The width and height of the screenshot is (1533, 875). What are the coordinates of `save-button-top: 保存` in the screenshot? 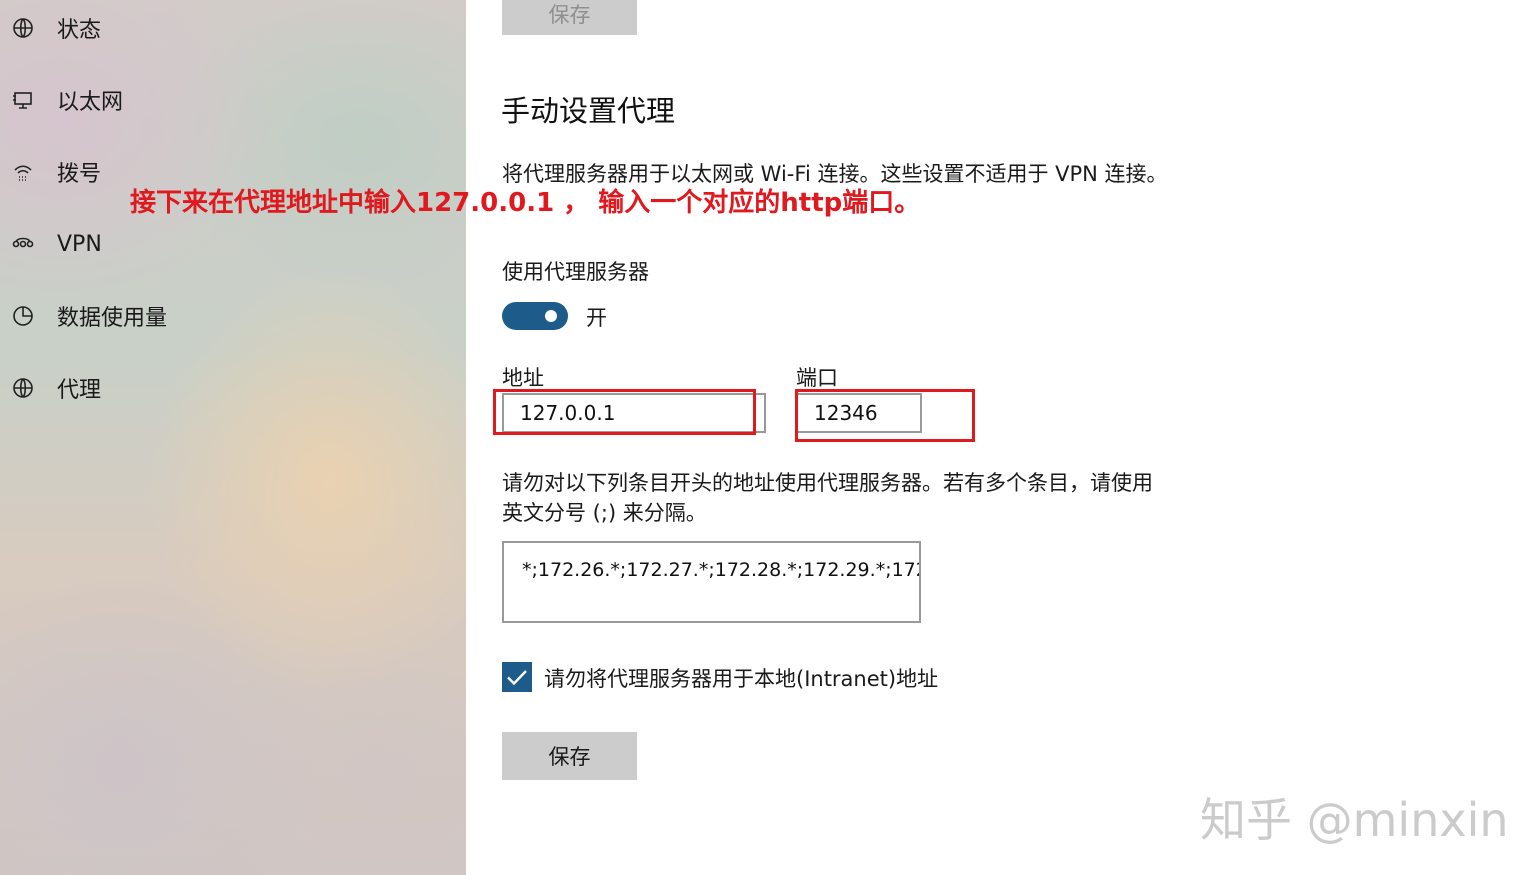 It's located at (569, 17).